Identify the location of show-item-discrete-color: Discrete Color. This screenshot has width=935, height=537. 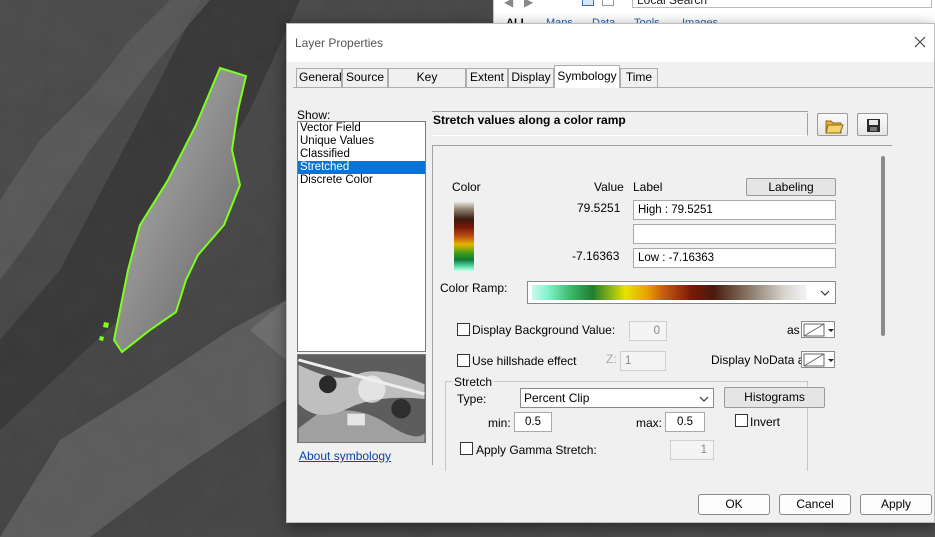
(361, 180).